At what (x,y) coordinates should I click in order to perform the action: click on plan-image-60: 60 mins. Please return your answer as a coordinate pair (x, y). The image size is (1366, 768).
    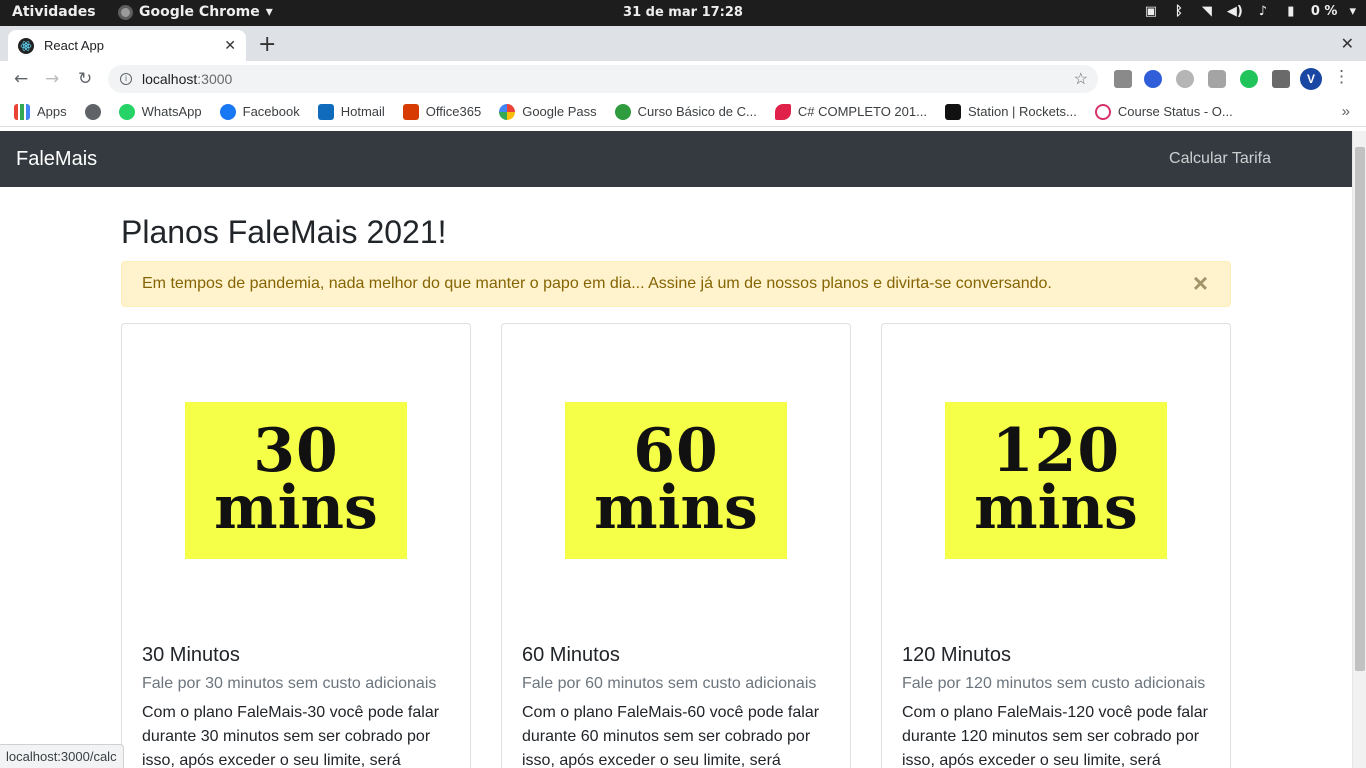
    Looking at the image, I should click on (676, 480).